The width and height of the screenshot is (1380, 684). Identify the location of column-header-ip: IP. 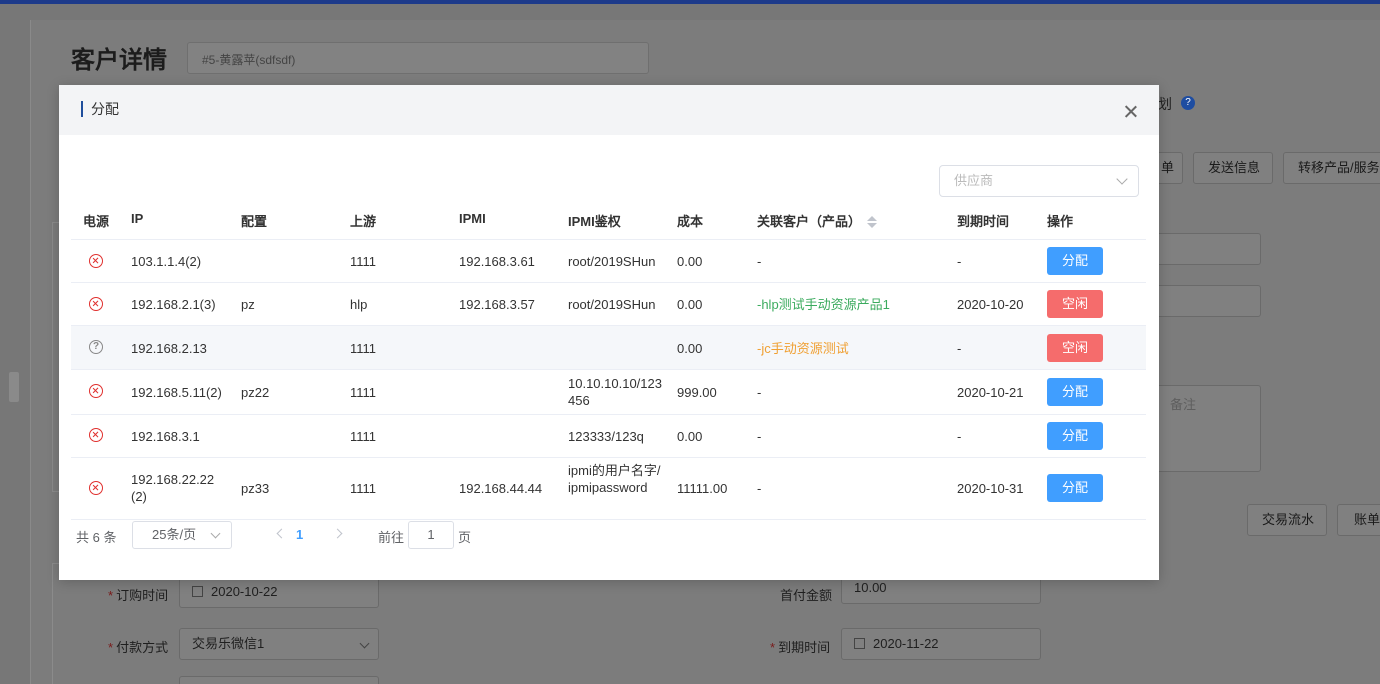
(137, 218).